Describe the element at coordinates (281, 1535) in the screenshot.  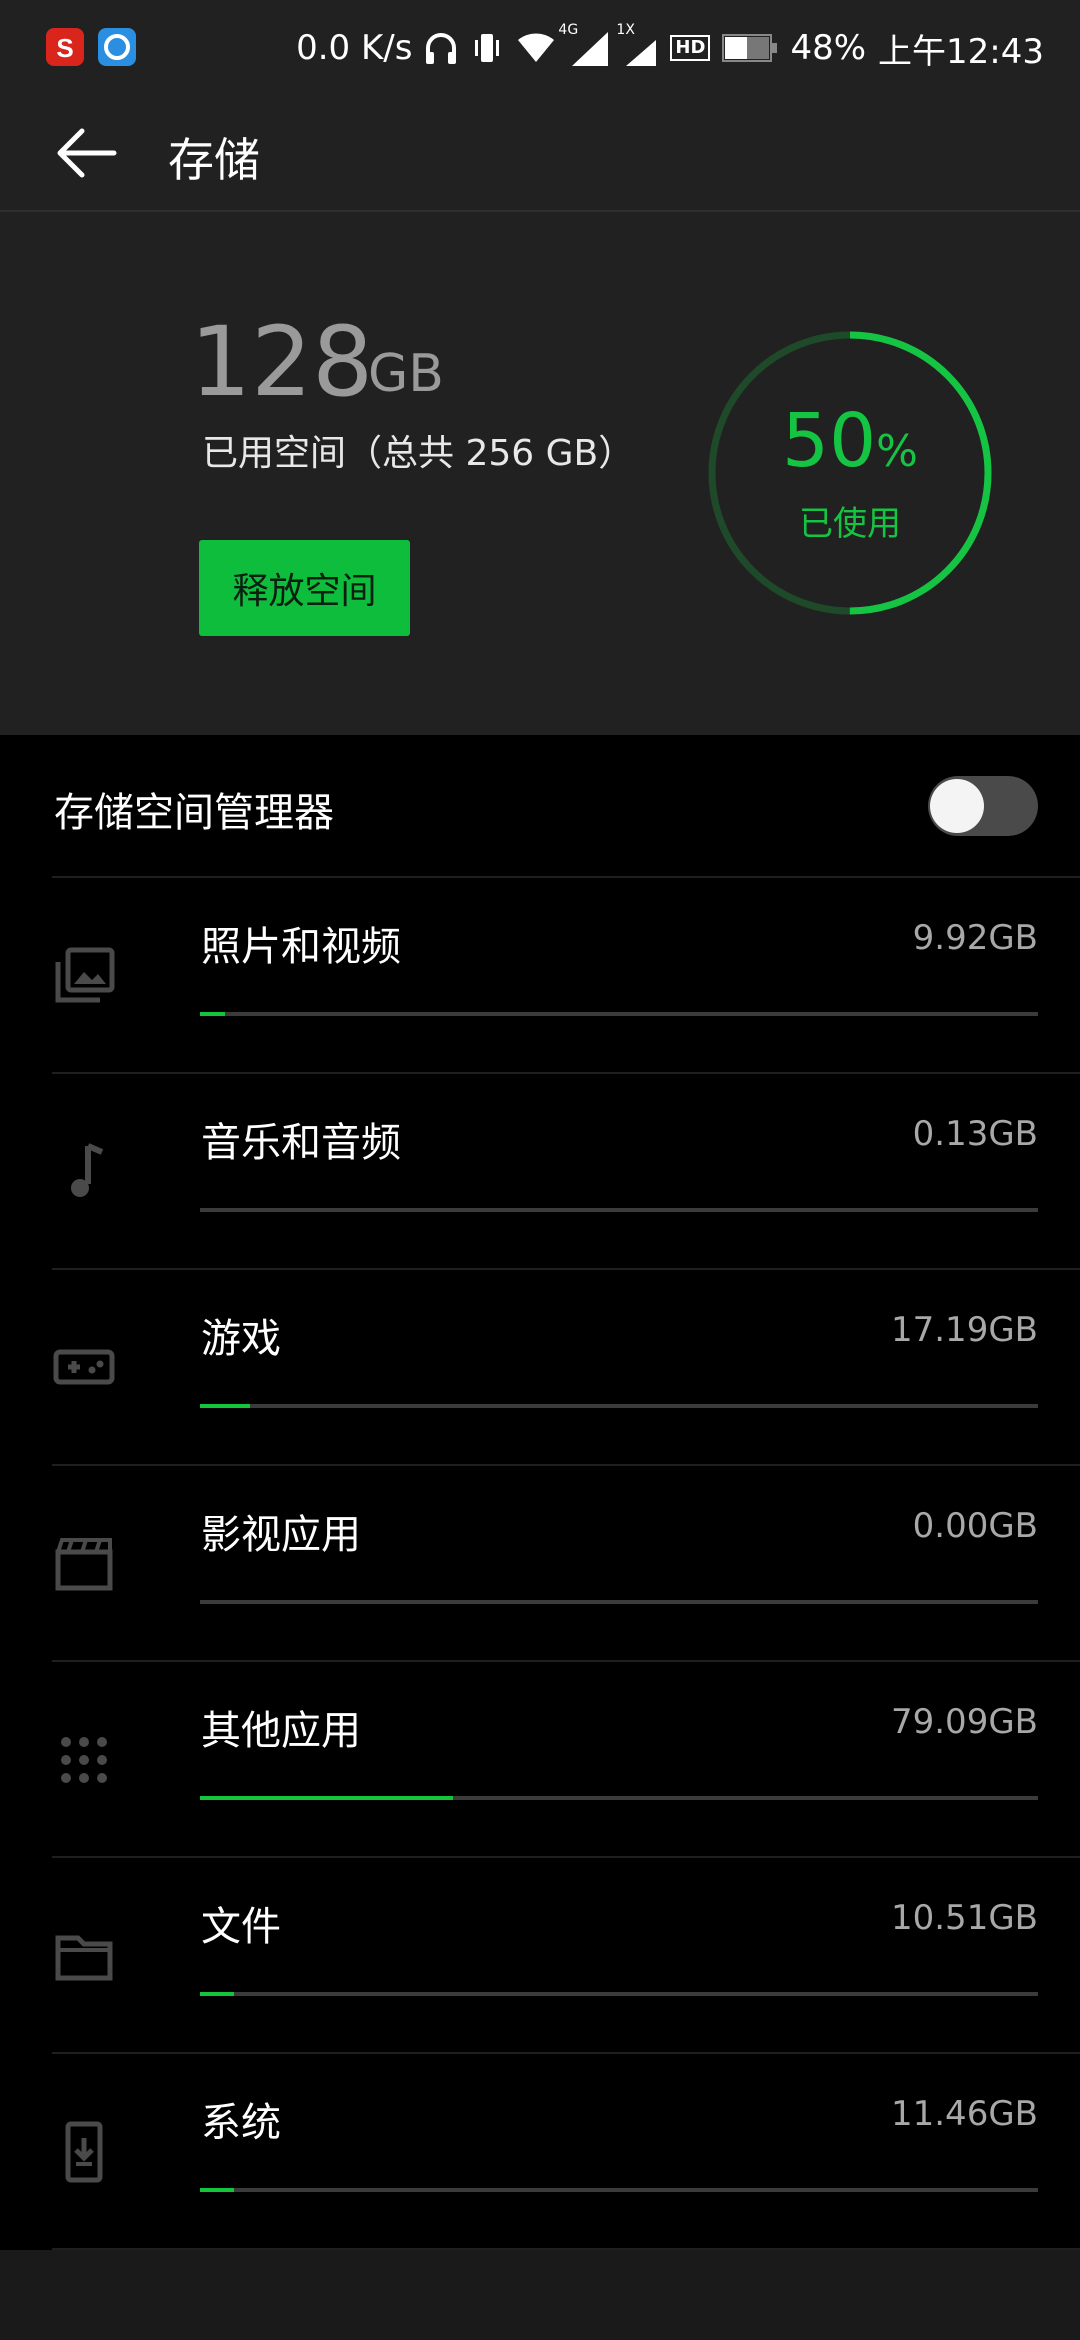
I see `category-name: 影视应用` at that location.